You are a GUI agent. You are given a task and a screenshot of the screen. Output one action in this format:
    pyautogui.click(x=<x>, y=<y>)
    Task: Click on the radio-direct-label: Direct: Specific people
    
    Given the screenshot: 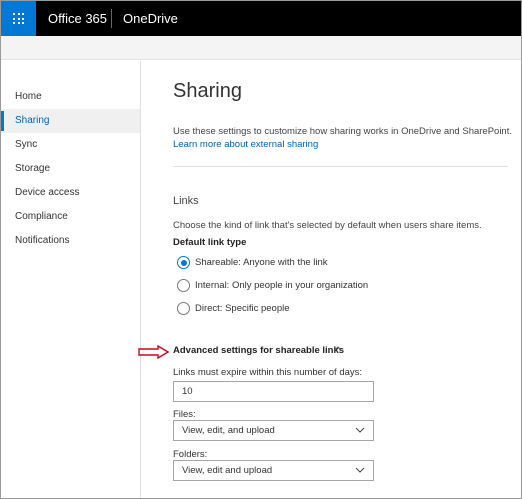 What is the action you would take?
    pyautogui.click(x=242, y=308)
    